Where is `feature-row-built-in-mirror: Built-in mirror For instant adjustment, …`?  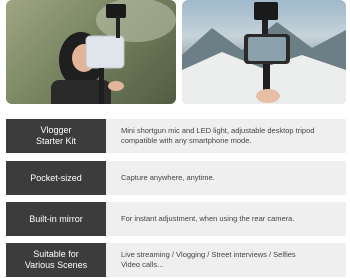 feature-row-built-in-mirror: Built-in mirror For instant adjustment, … is located at coordinates (176, 219).